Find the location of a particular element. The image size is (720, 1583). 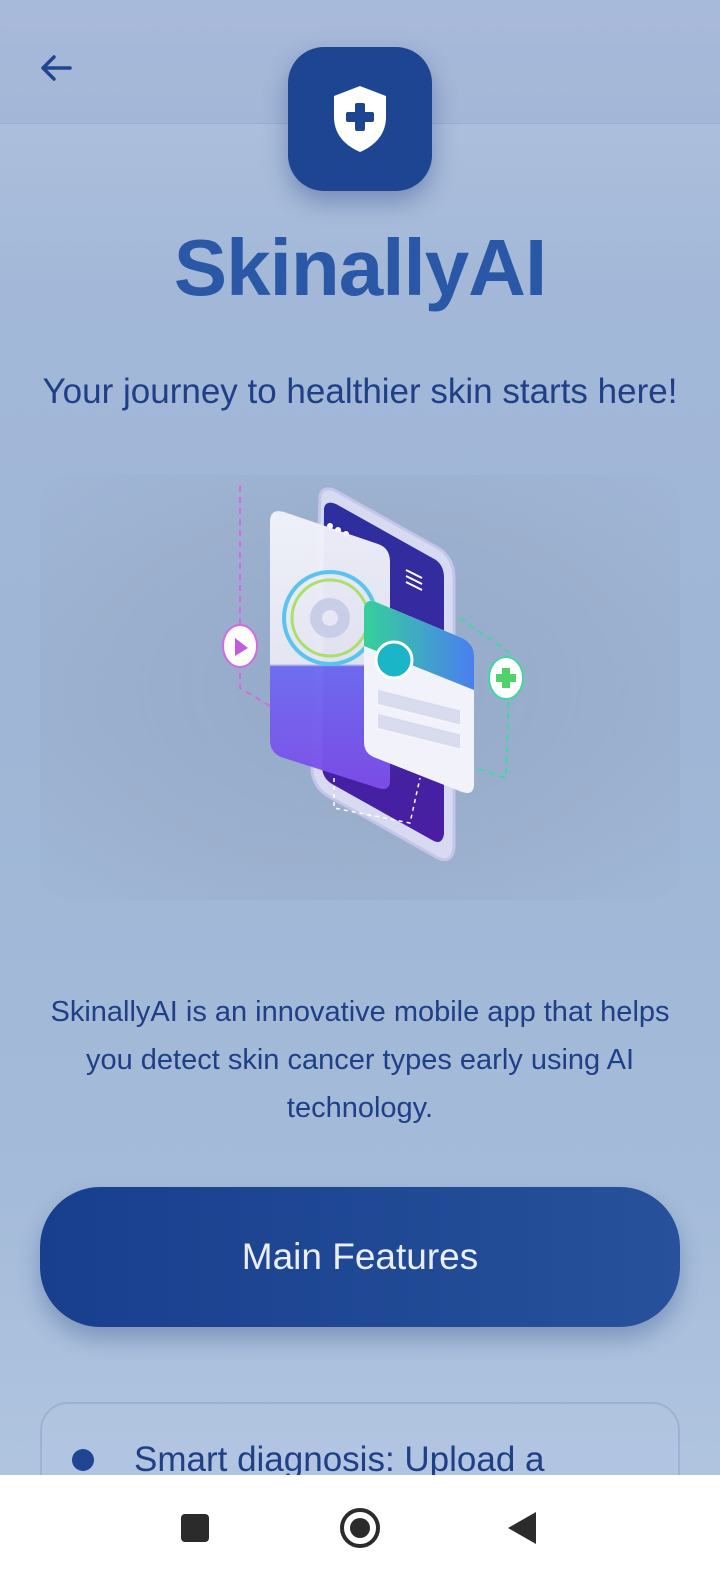

recent-apps-button is located at coordinates (195, 1528).